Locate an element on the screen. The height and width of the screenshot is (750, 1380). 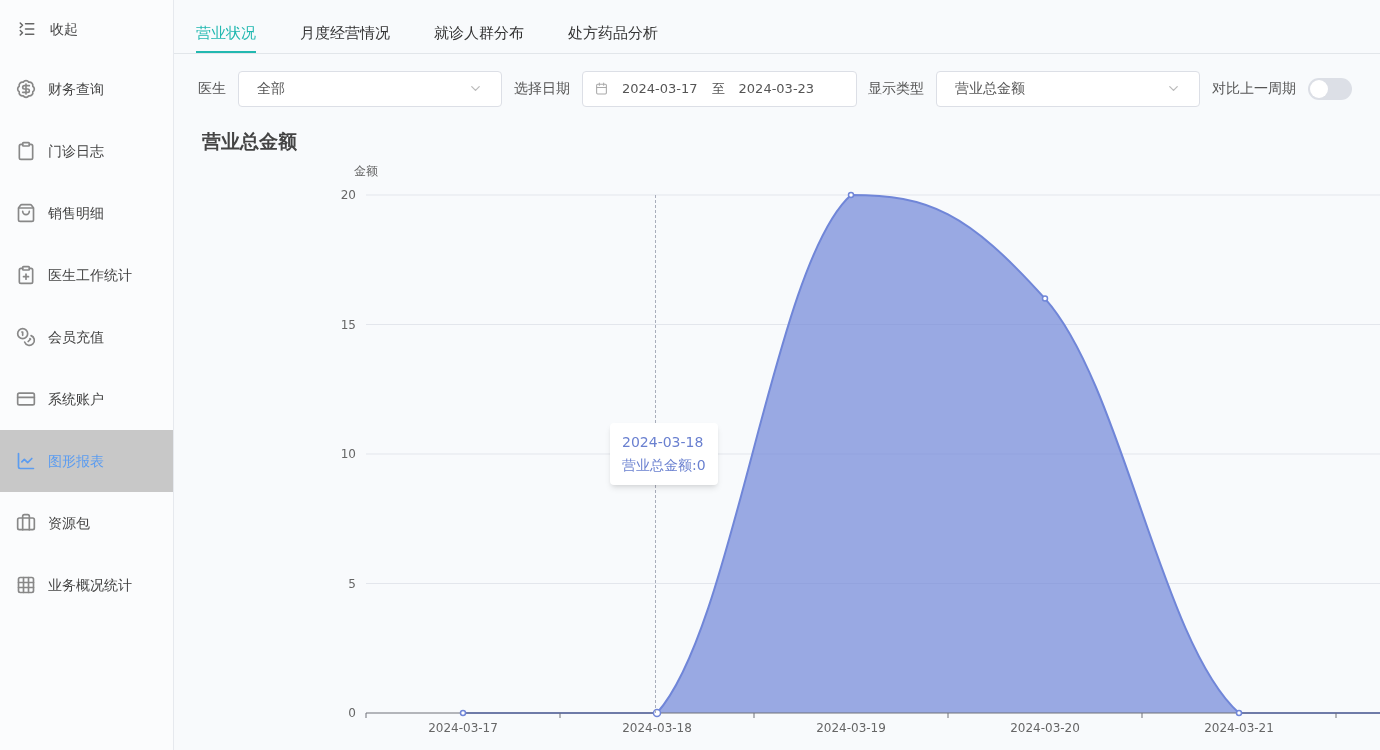
y-tick-label: 10 is located at coordinates (348, 454).